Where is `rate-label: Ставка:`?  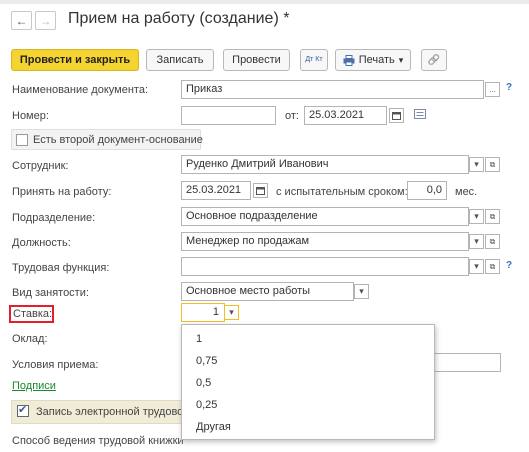
rate-label: Ставка: is located at coordinates (33, 314).